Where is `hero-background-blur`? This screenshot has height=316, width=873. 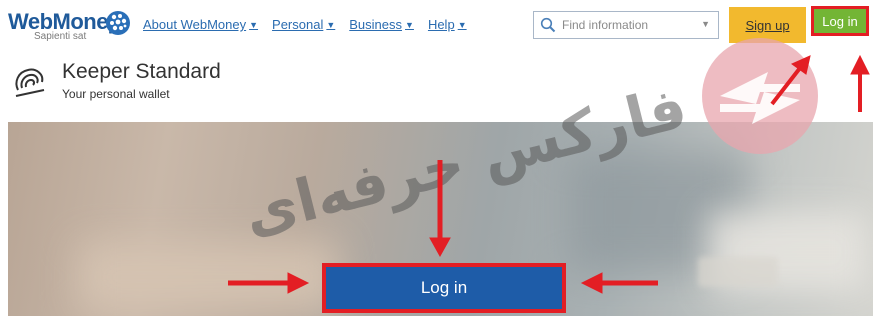 hero-background-blur is located at coordinates (208, 277).